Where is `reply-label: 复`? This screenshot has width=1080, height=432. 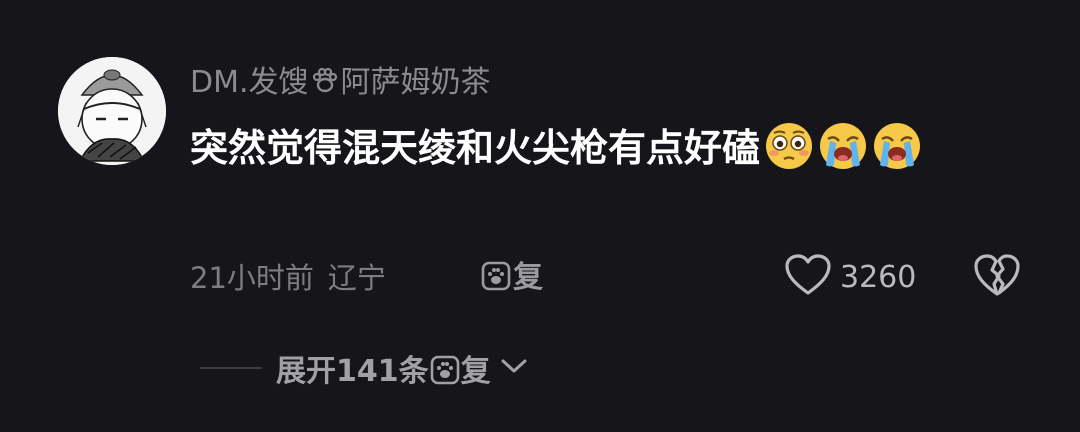
reply-label: 复 is located at coordinates (528, 277).